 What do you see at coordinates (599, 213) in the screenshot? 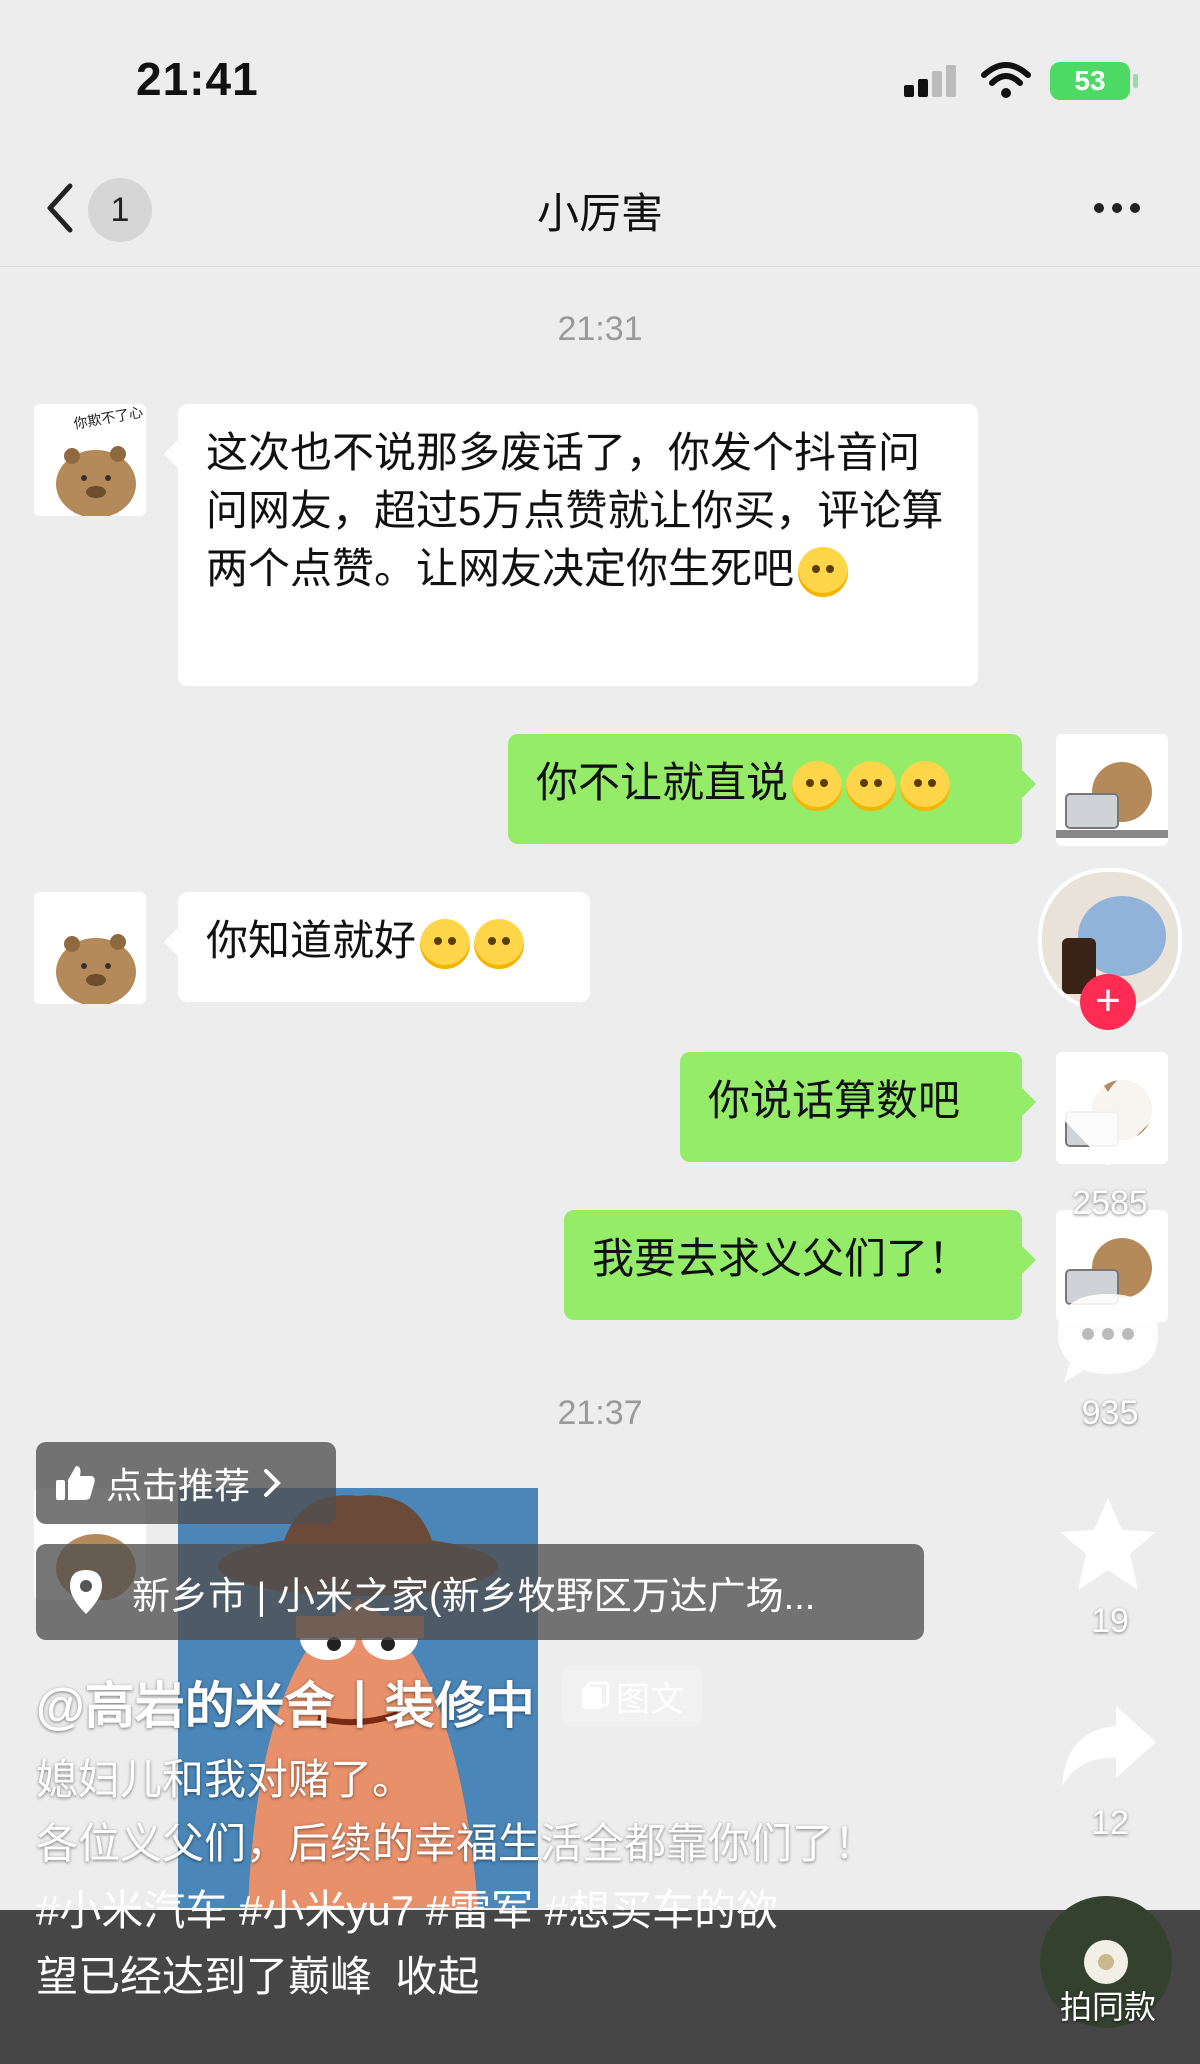
I see `chat-title: 小厉害` at bounding box center [599, 213].